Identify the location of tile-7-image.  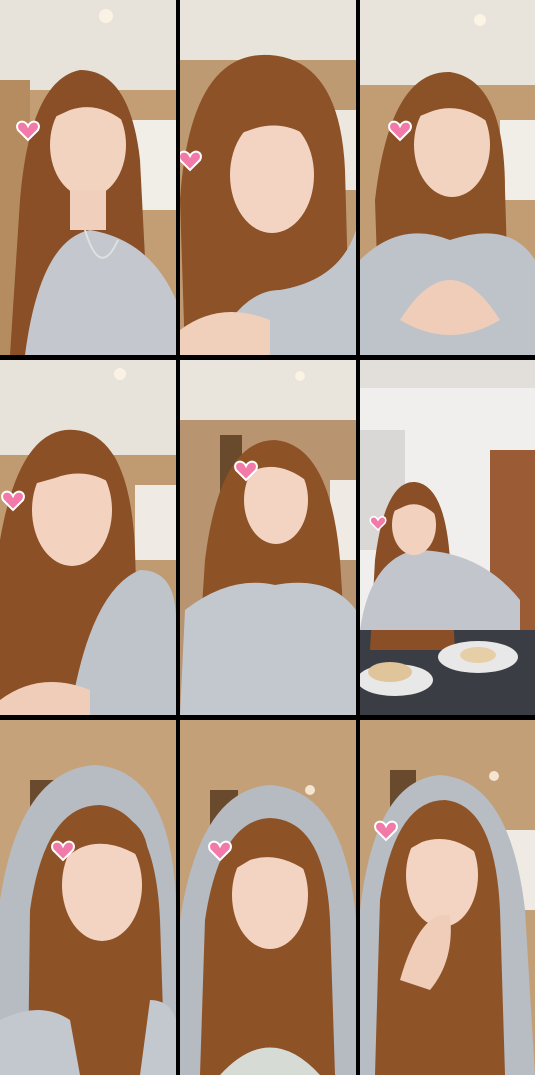
(88, 897).